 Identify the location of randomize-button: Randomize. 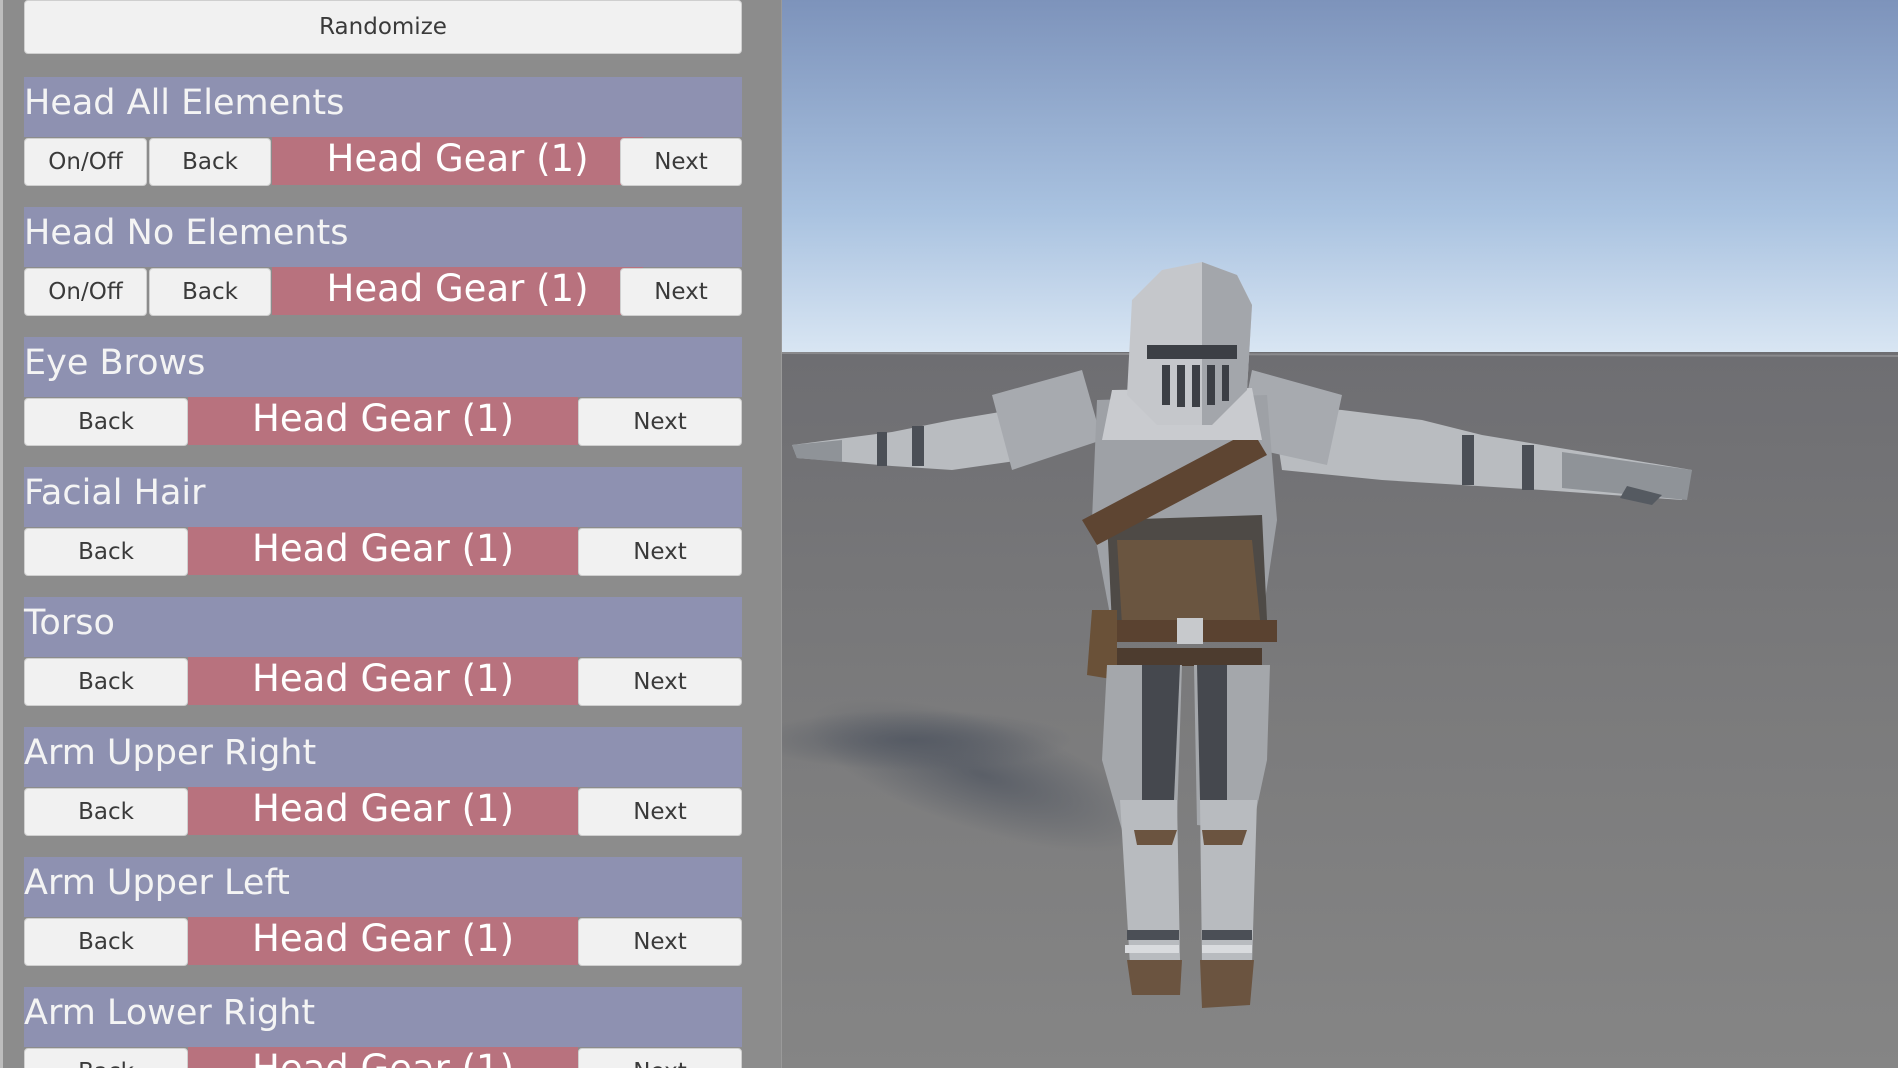
(383, 27).